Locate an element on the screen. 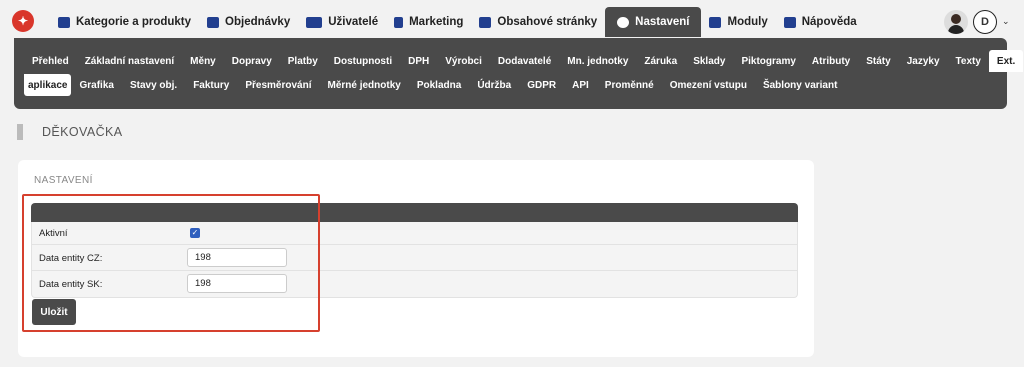 The width and height of the screenshot is (1024, 367). nav-obsahove-stranky: Obsahové stránky is located at coordinates (538, 22).